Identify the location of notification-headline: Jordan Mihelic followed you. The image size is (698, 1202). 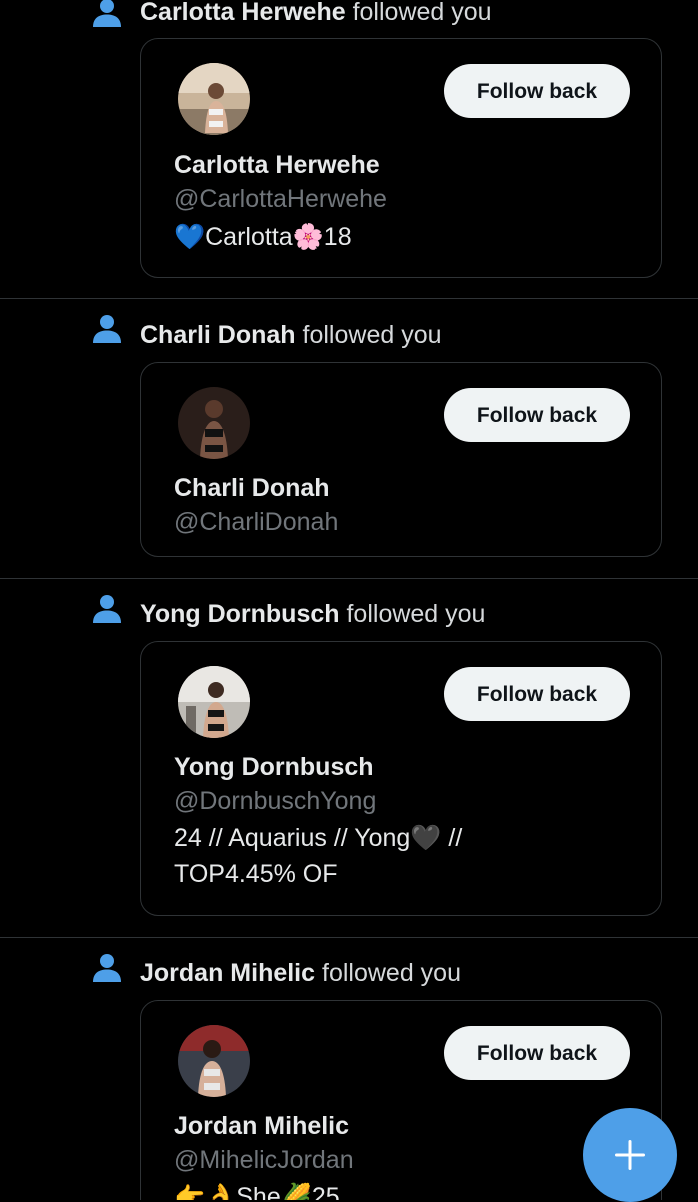
(300, 973).